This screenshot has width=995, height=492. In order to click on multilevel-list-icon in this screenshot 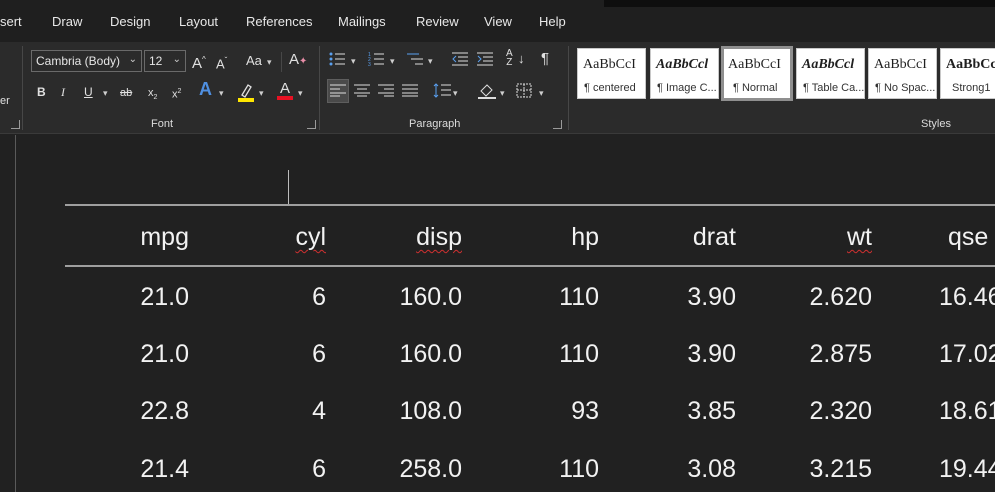, I will do `click(415, 59)`.